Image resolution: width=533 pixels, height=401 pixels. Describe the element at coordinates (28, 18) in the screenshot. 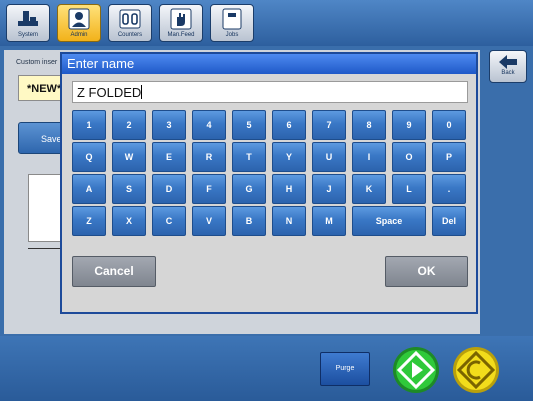

I see `system-icon` at that location.